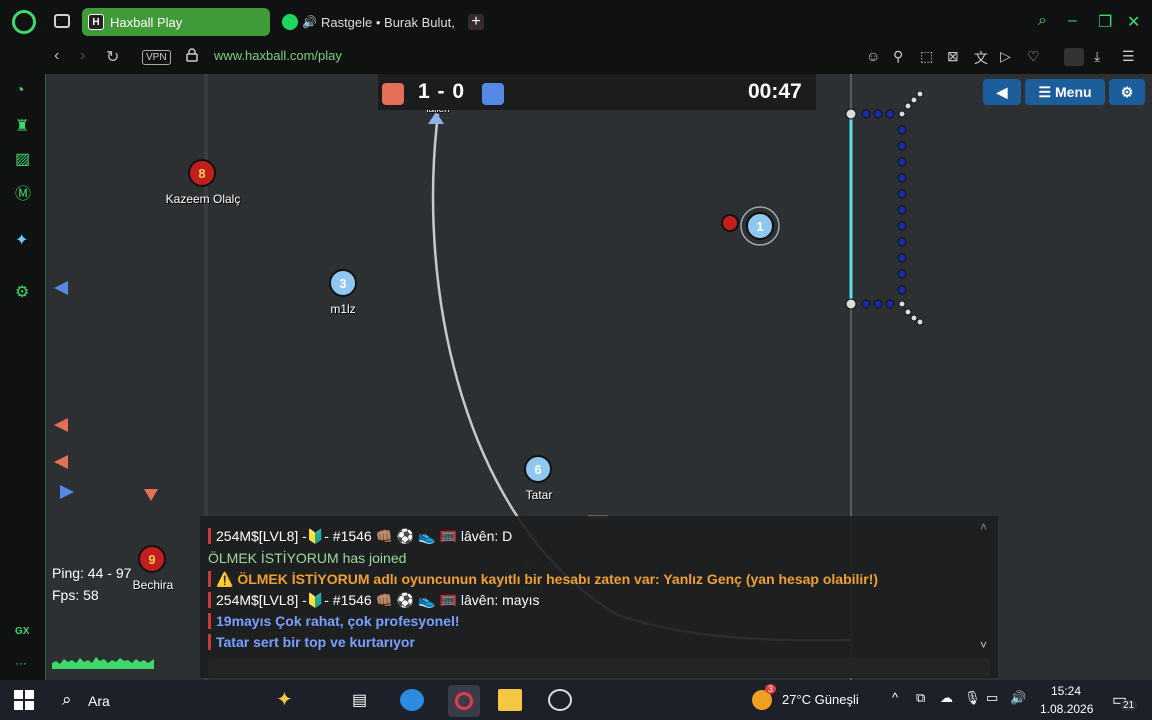  What do you see at coordinates (1073, 92) in the screenshot?
I see `menu-label: Menu` at bounding box center [1073, 92].